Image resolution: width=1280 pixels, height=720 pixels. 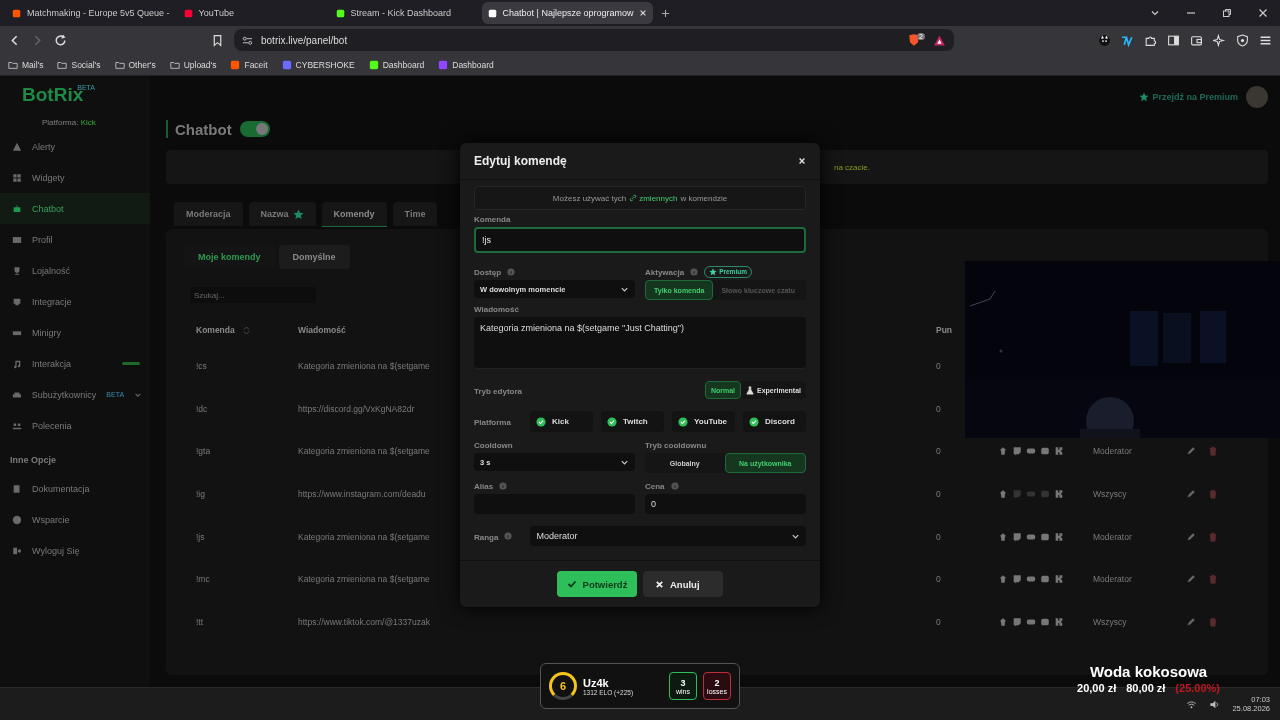 What do you see at coordinates (939, 40) in the screenshot?
I see `rewards-triangle-icon` at bounding box center [939, 40].